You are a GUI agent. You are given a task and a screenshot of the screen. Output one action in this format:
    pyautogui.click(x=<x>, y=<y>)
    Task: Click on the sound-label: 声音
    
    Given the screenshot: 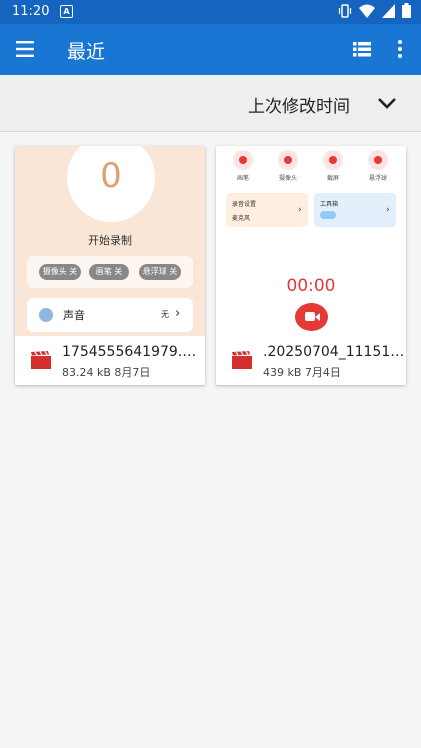 What is the action you would take?
    pyautogui.click(x=74, y=315)
    